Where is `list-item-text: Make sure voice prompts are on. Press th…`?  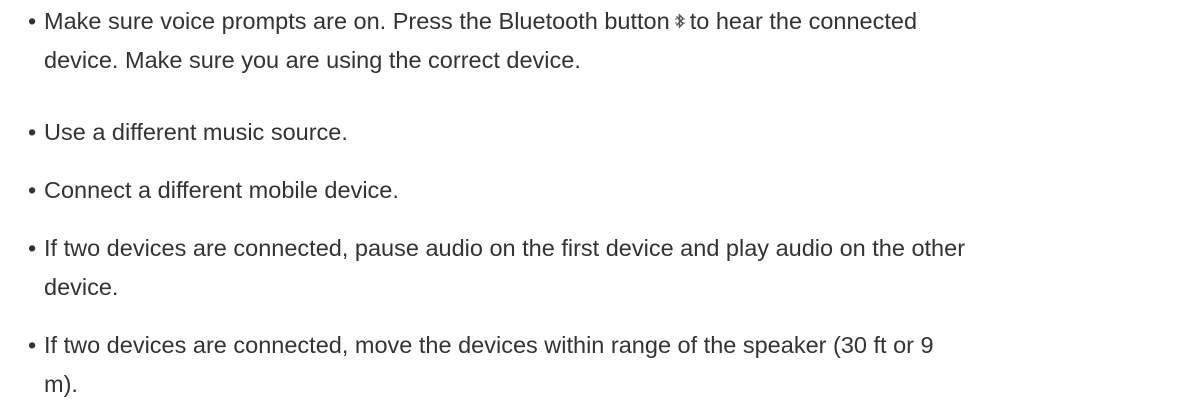
list-item-text: Make sure voice prompts are on. Press th… is located at coordinates (357, 21).